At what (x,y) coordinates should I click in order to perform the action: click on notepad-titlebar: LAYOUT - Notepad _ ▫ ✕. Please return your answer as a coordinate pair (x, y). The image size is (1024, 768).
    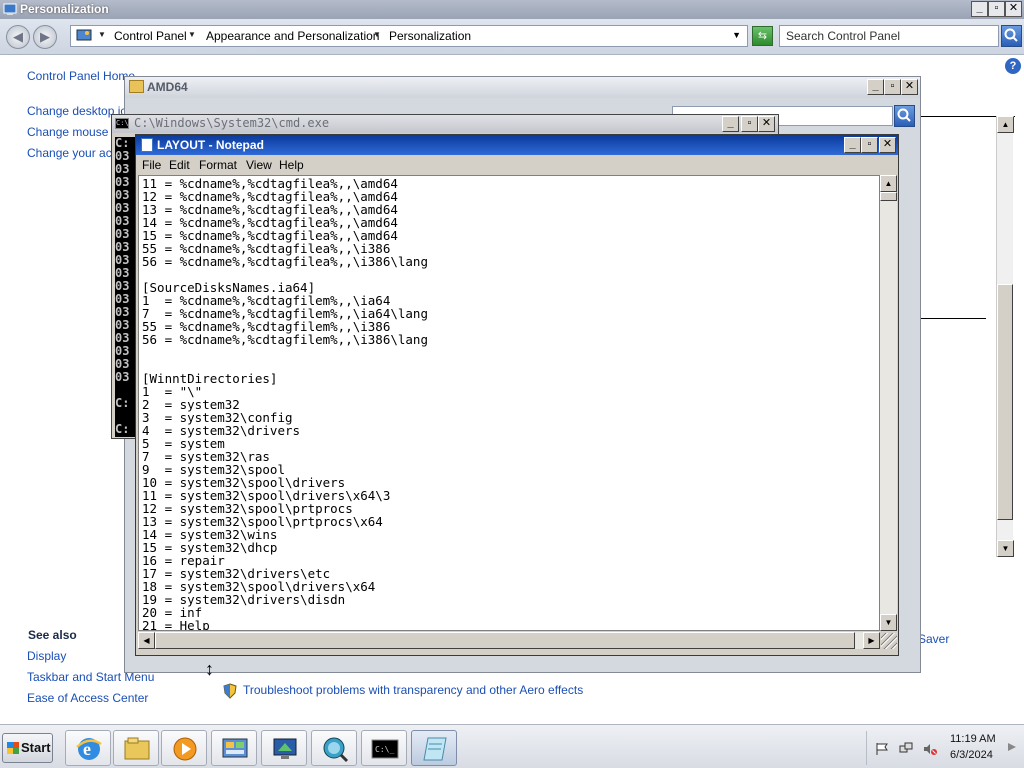
    Looking at the image, I should click on (517, 145).